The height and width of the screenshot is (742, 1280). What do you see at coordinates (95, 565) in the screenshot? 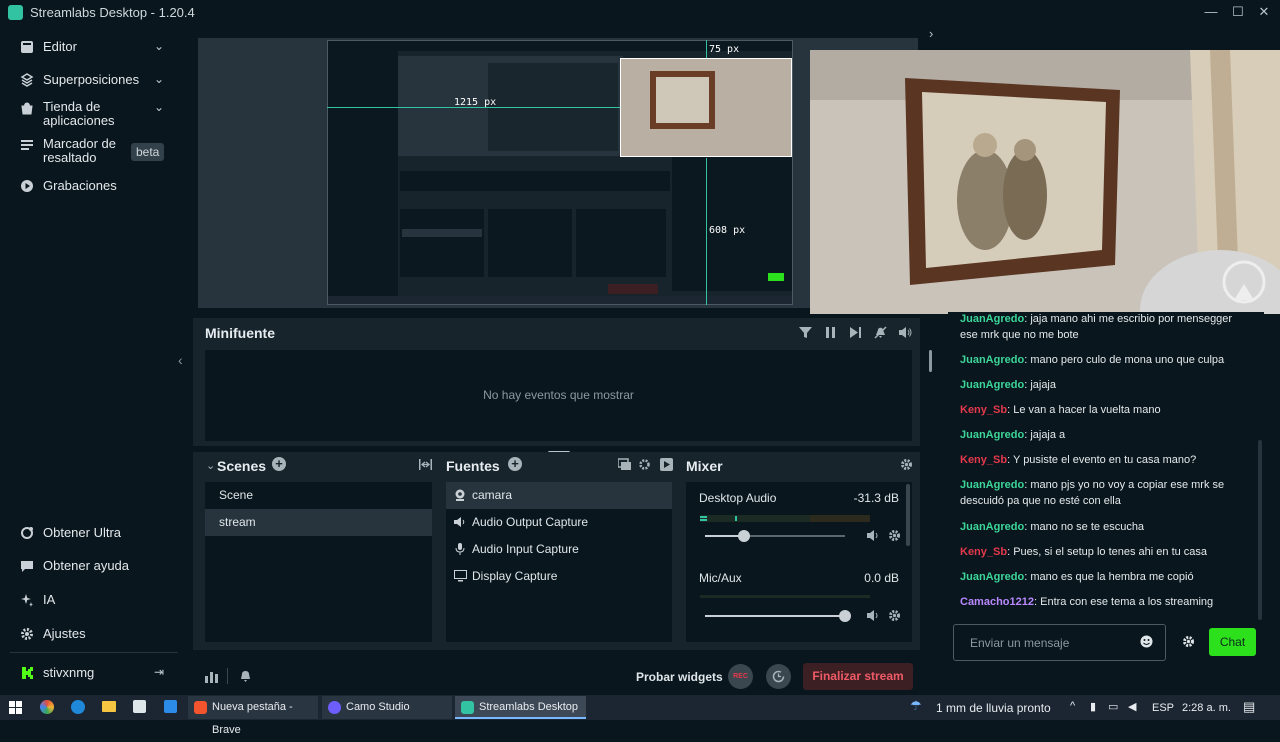
I see `sidebar-item-help: Obtener ayuda` at bounding box center [95, 565].